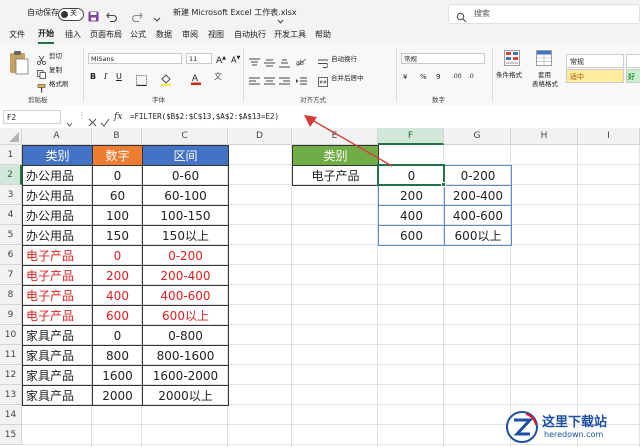  What do you see at coordinates (185, 195) in the screenshot?
I see `table-cell-range: 60-100` at bounding box center [185, 195].